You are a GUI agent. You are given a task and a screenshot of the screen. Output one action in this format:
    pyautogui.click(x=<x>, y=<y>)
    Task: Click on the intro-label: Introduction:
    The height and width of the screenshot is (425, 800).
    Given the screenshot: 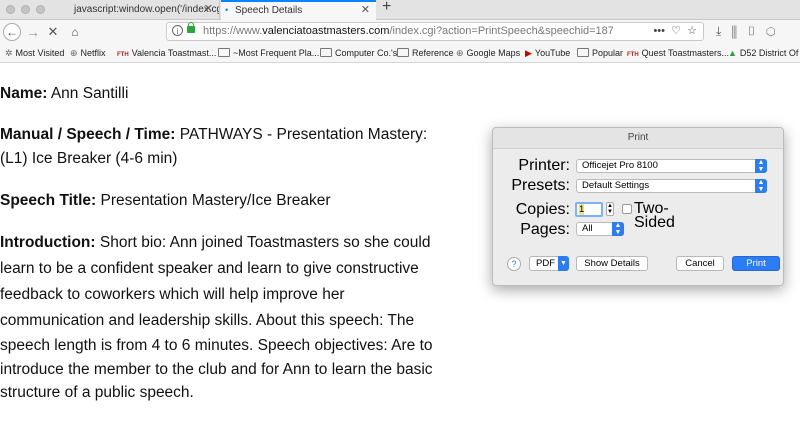 What is the action you would take?
    pyautogui.click(x=48, y=242)
    